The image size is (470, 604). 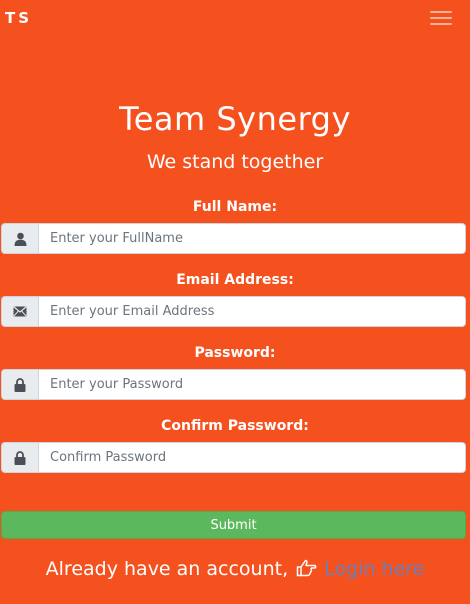 I want to click on envelope-icon, so click(x=19, y=311).